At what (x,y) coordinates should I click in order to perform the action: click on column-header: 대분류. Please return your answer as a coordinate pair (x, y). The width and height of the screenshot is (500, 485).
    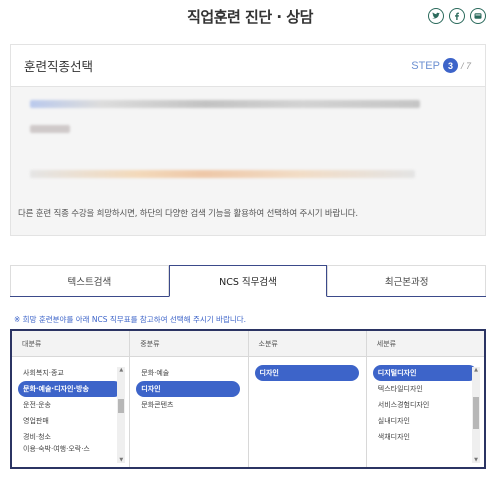
    Looking at the image, I should click on (71, 344).